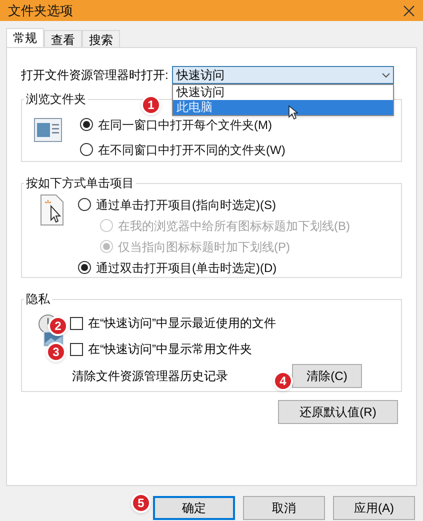 Image resolution: width=423 pixels, height=521 pixels. I want to click on dropdown: 快速访问, so click(283, 75).